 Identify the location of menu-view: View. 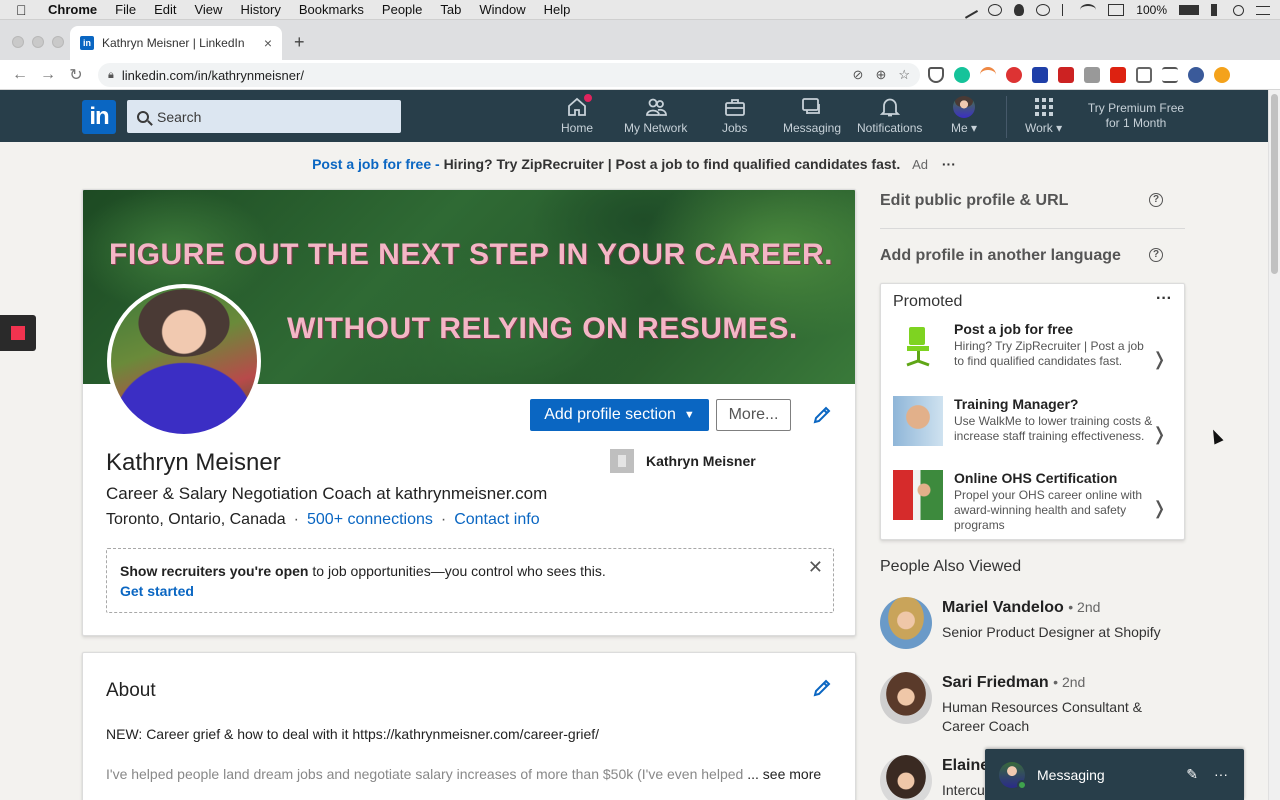
(208, 9).